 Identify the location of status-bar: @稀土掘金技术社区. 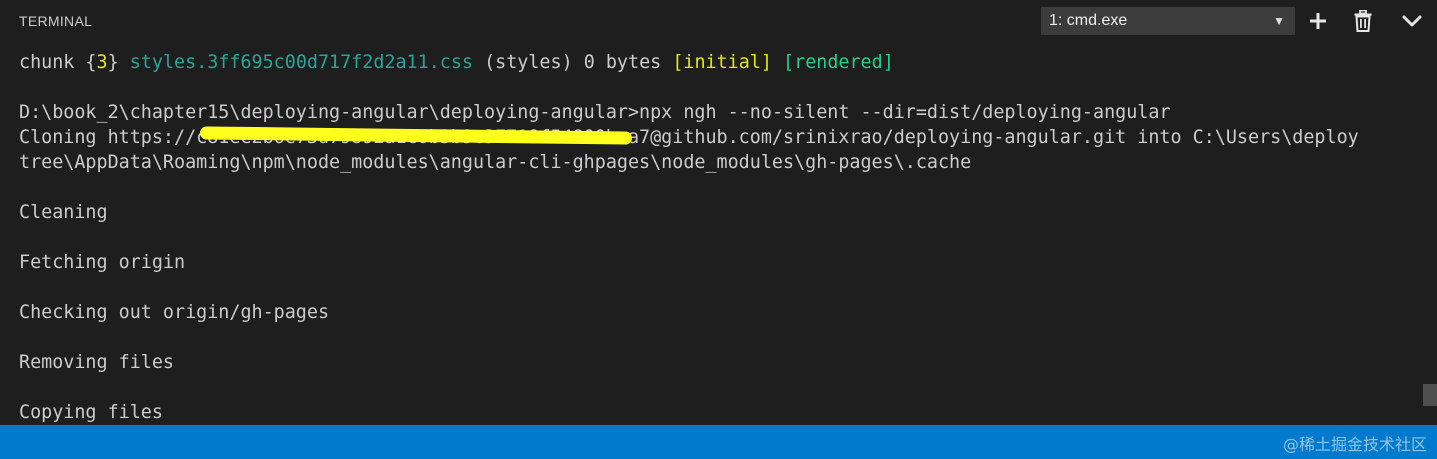
(718, 442).